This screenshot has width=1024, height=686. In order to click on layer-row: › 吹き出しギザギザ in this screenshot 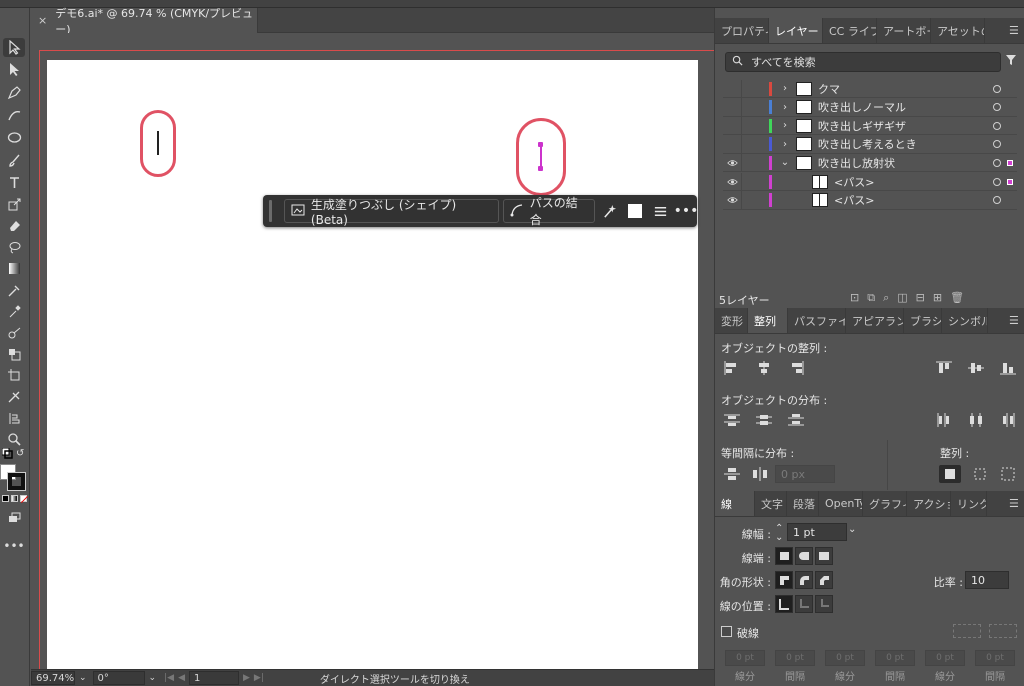, I will do `click(870, 126)`.